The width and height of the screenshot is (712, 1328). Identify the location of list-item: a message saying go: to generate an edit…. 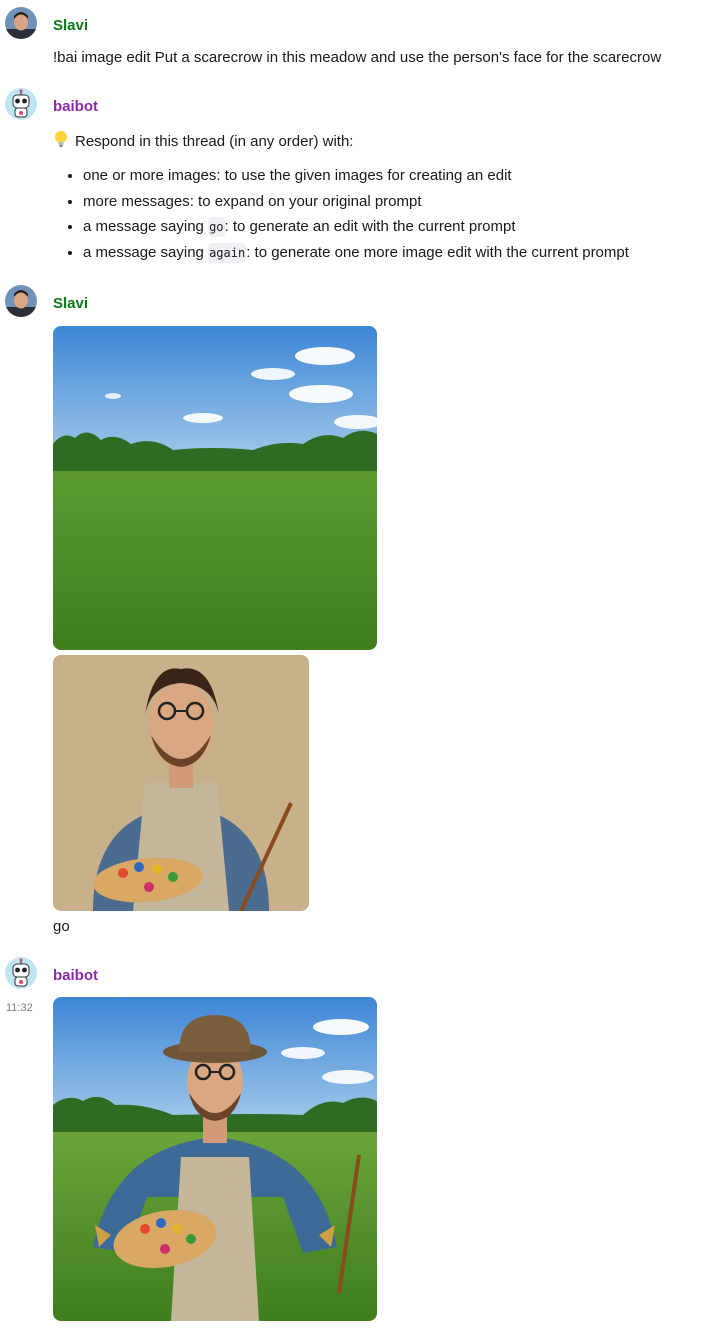
(356, 230).